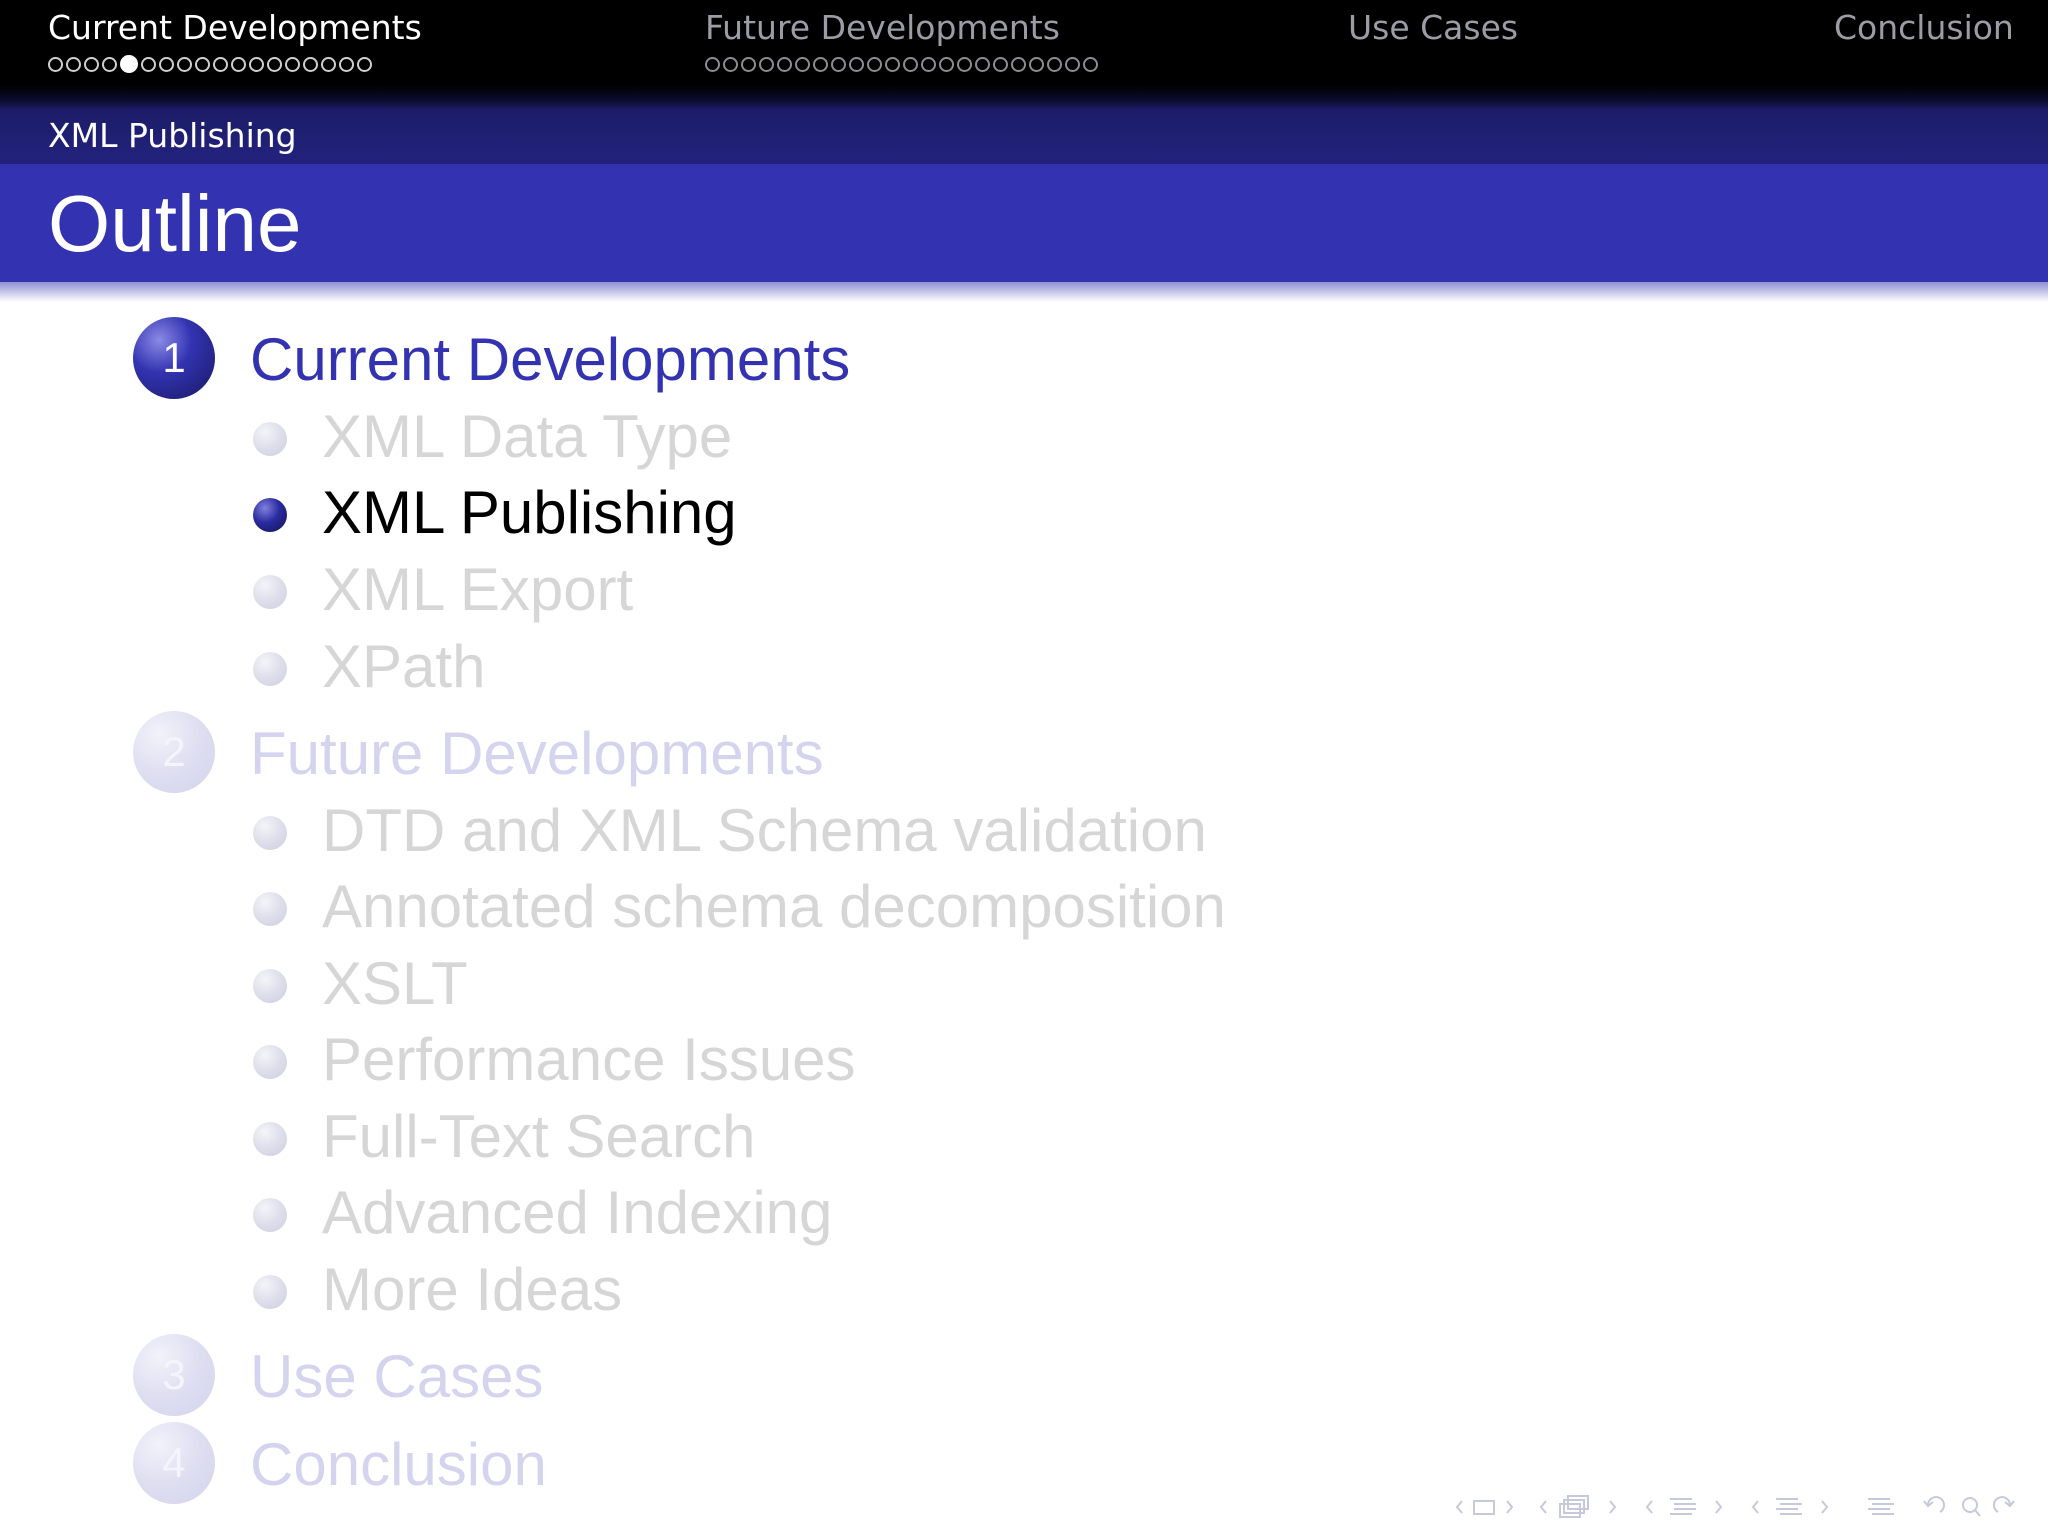 Image resolution: width=2048 pixels, height=1536 pixels. I want to click on outline-item-label: Full-Text Search, so click(538, 1137).